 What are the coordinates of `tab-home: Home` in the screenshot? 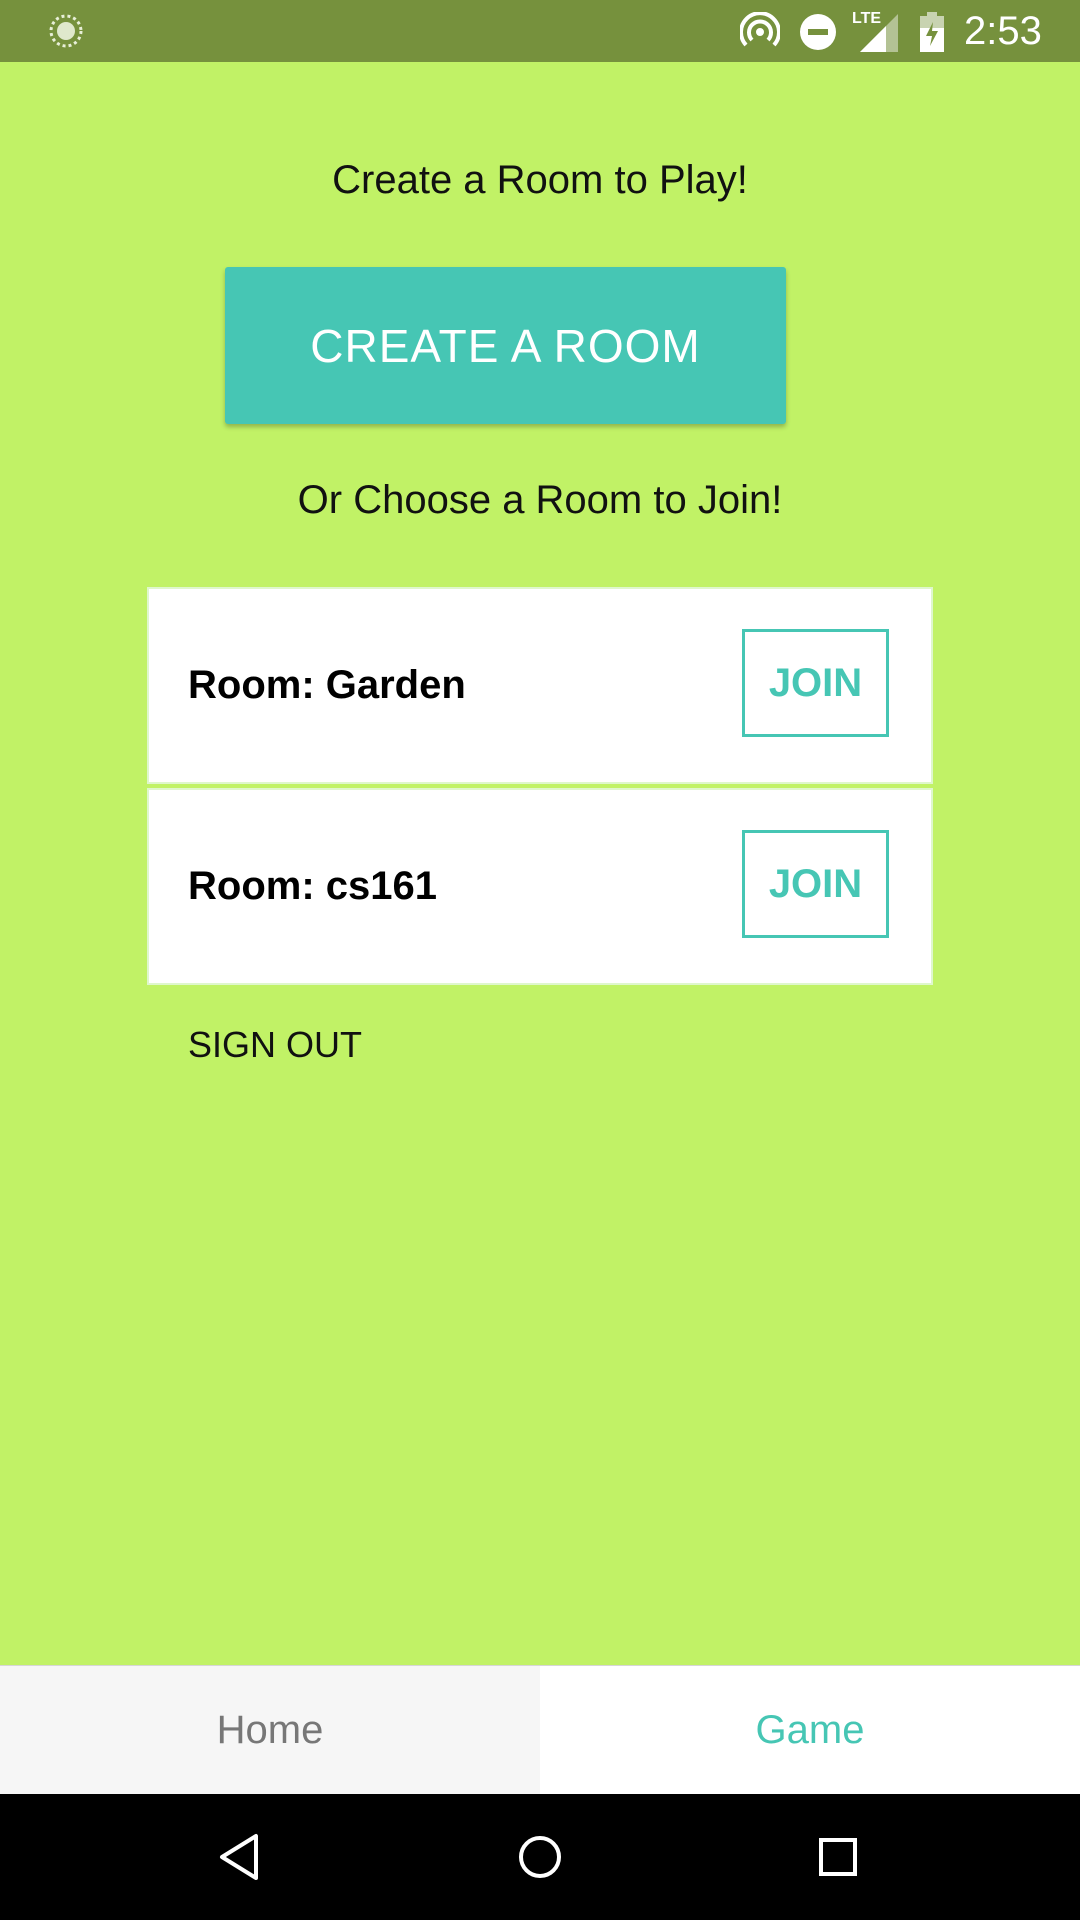 It's located at (270, 1730).